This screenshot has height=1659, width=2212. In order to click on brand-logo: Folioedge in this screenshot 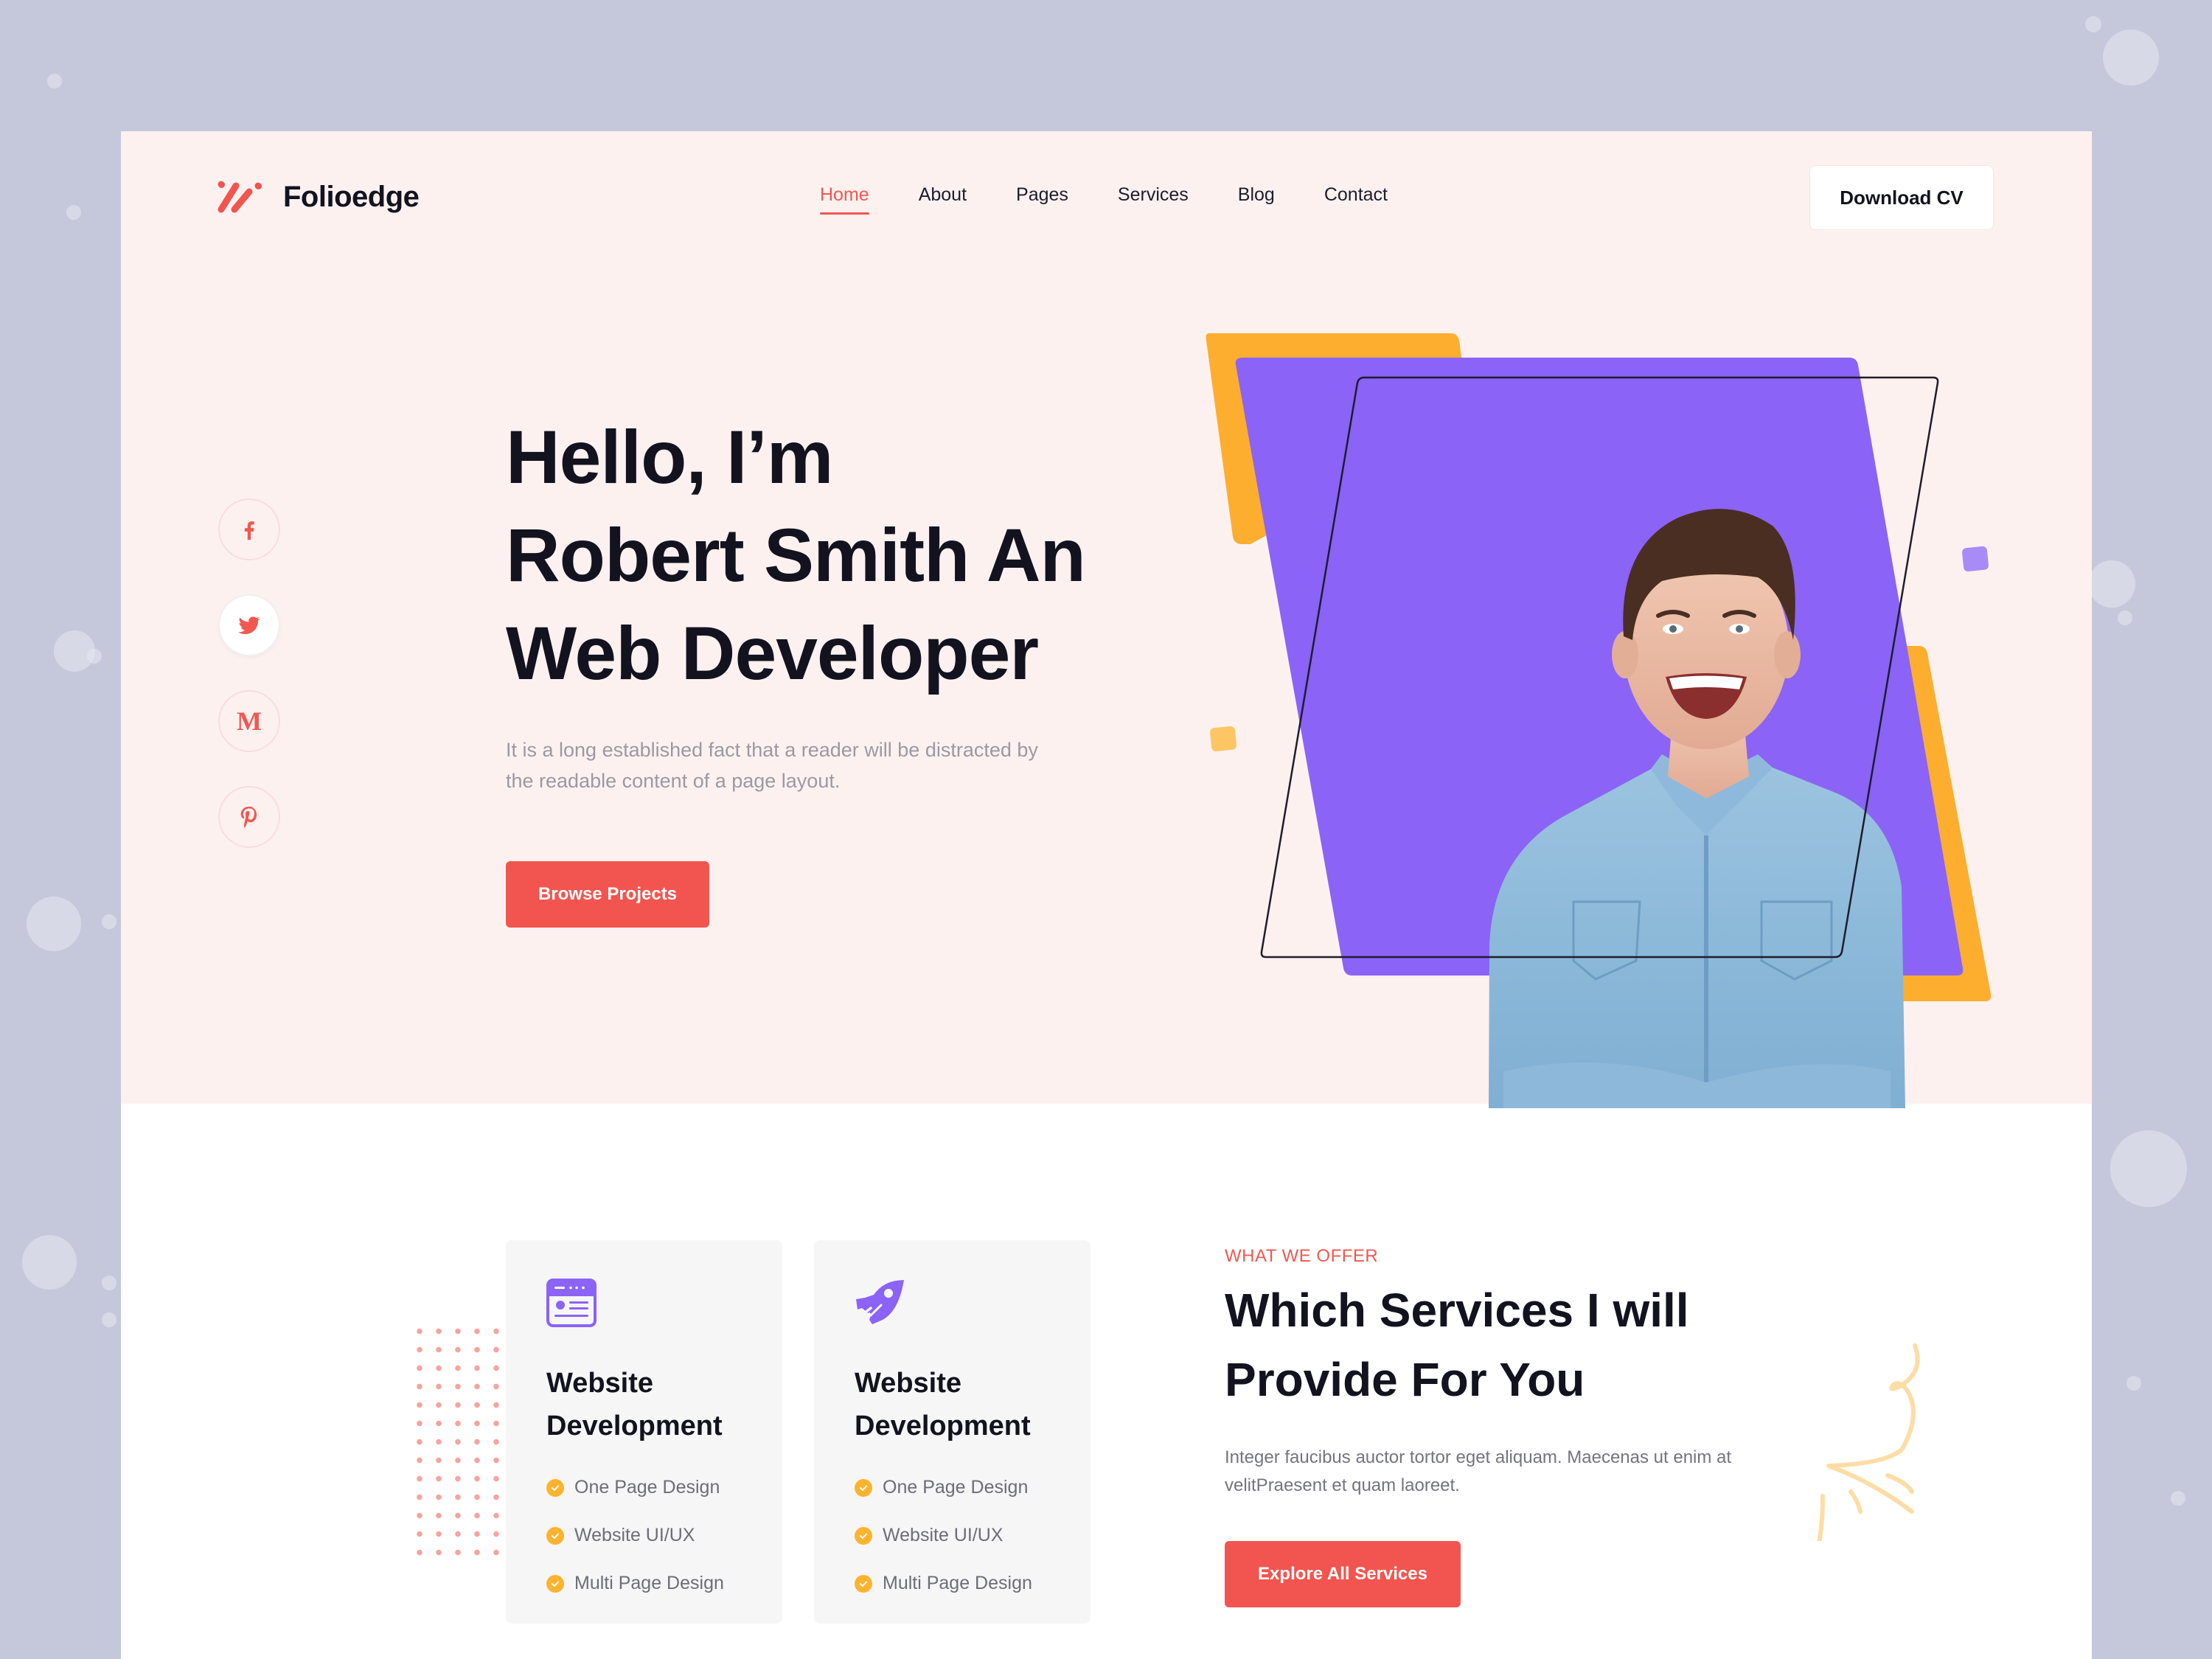, I will do `click(318, 196)`.